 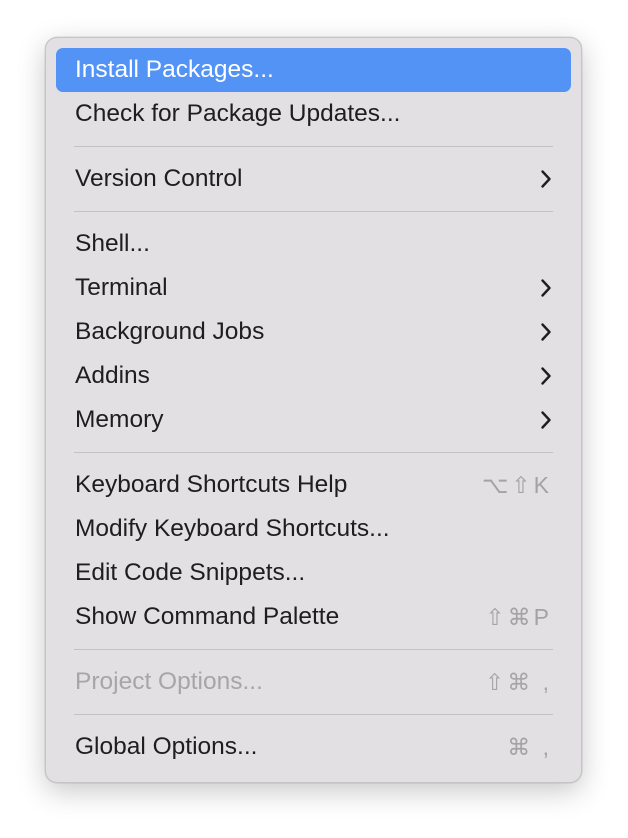 I want to click on menu-item-label: Version Control, so click(x=159, y=178).